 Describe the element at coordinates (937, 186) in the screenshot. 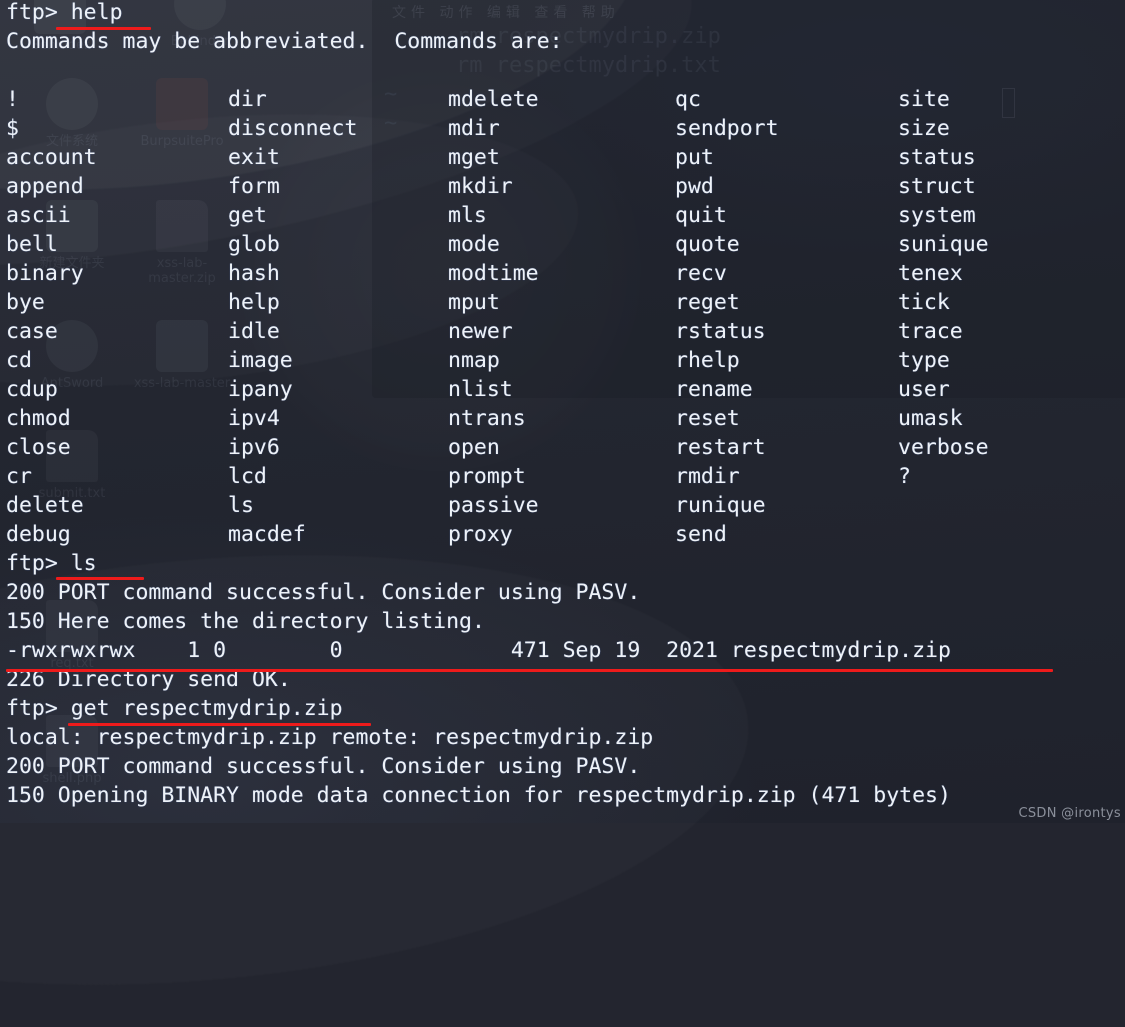

I see `ftp-command-struct: struct` at that location.